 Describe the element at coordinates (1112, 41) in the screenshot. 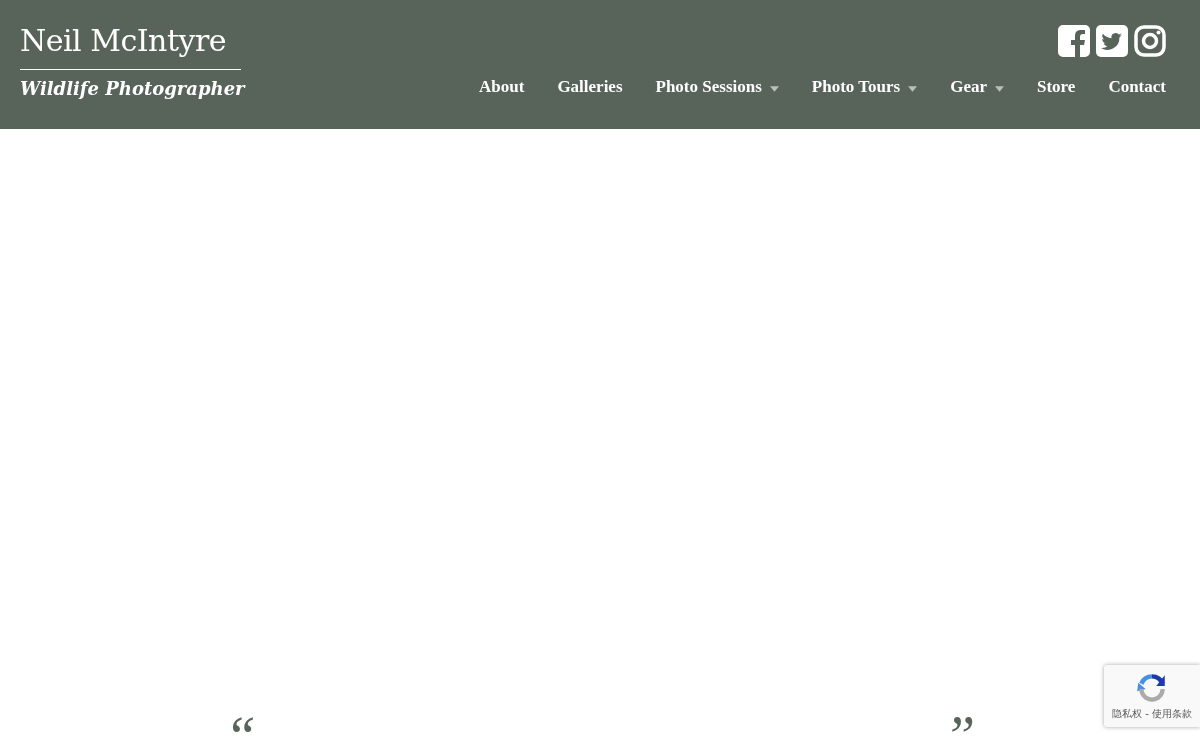

I see `twitter-icon` at that location.